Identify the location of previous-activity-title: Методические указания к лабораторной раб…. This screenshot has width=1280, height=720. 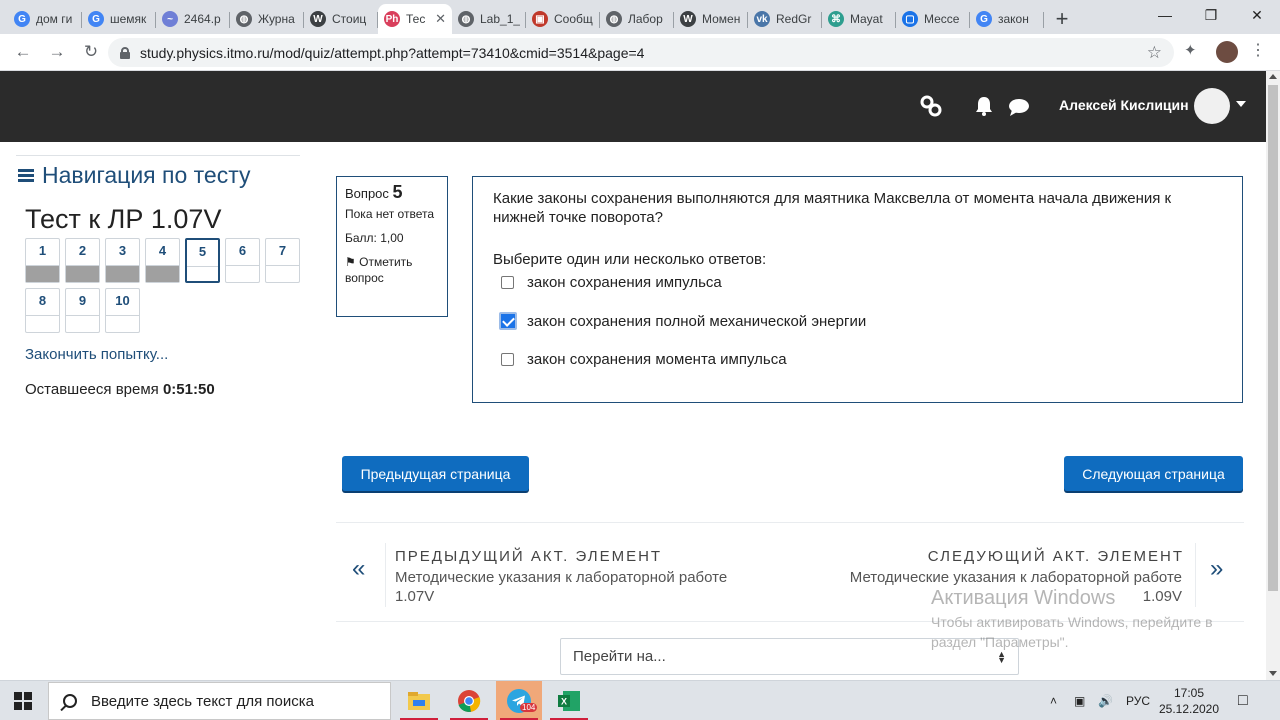
(561, 587).